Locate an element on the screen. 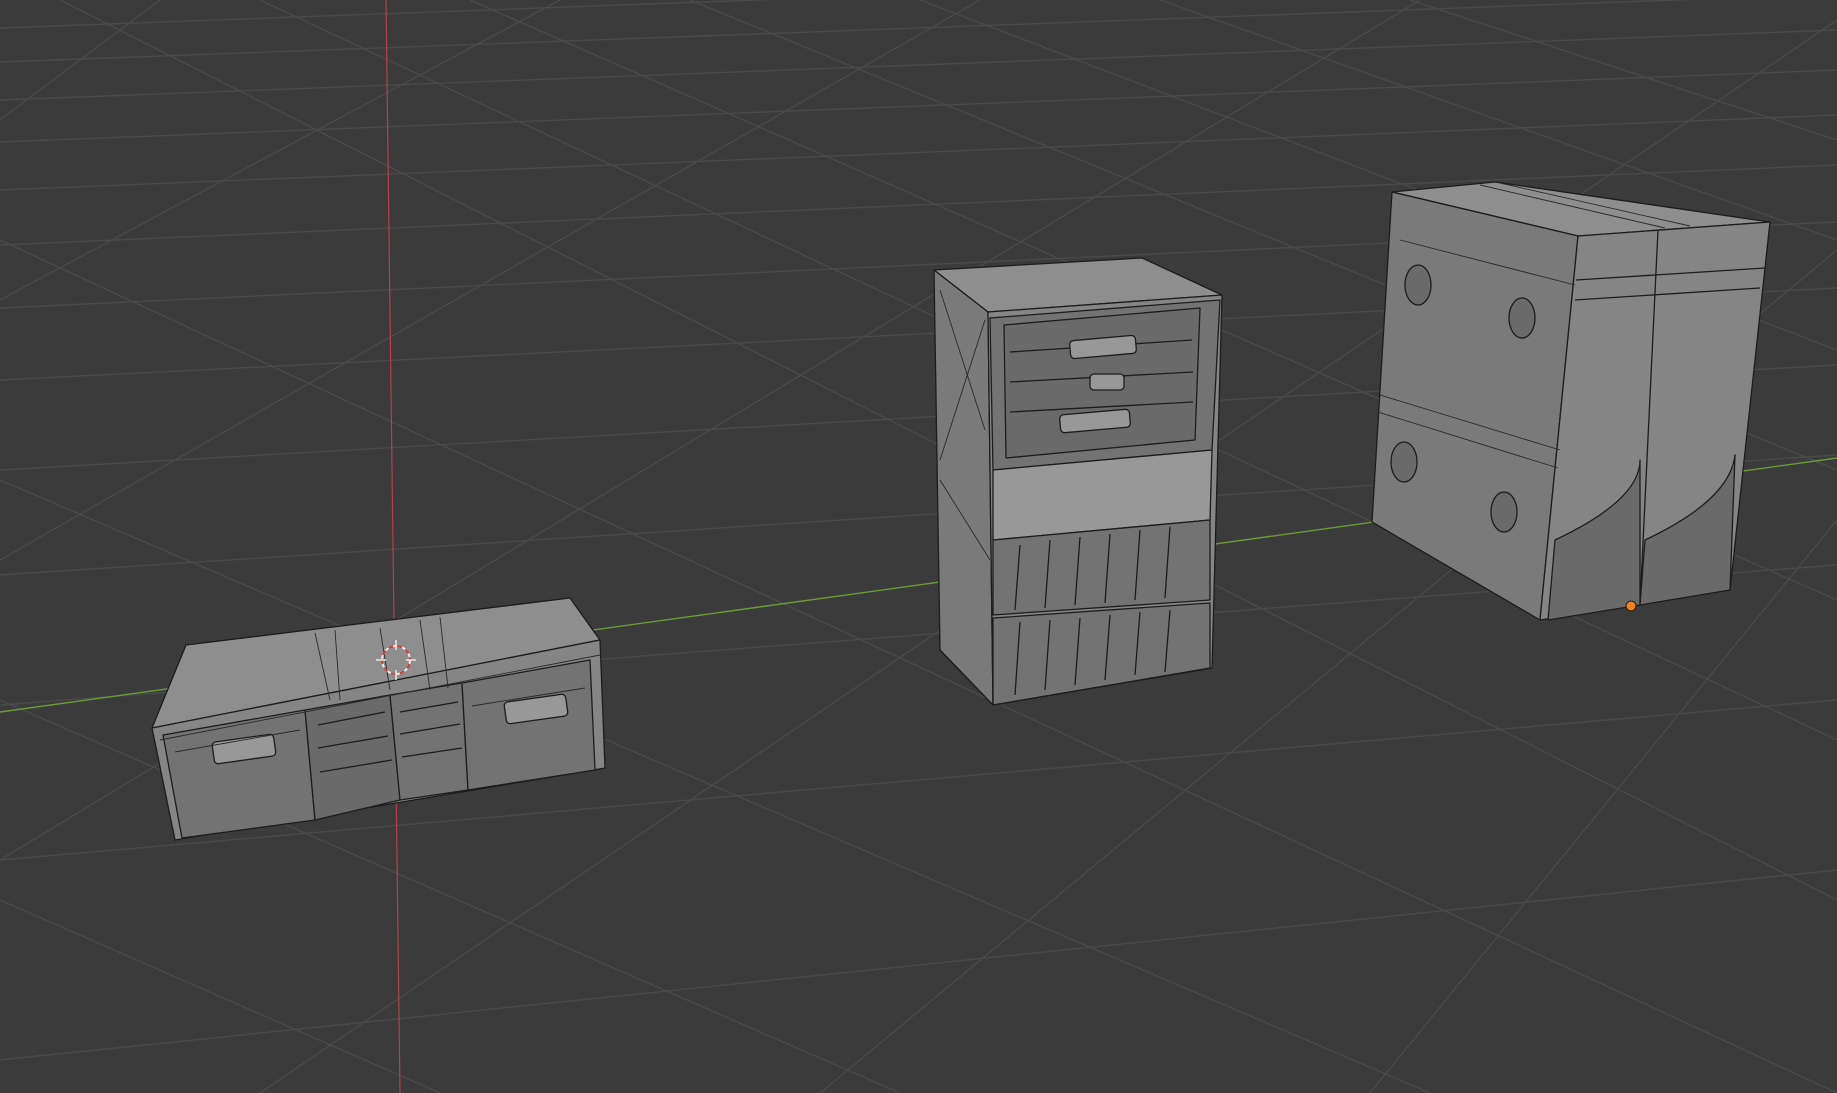 The height and width of the screenshot is (1093, 1837). tall-cabinet-mesh is located at coordinates (1078, 481).